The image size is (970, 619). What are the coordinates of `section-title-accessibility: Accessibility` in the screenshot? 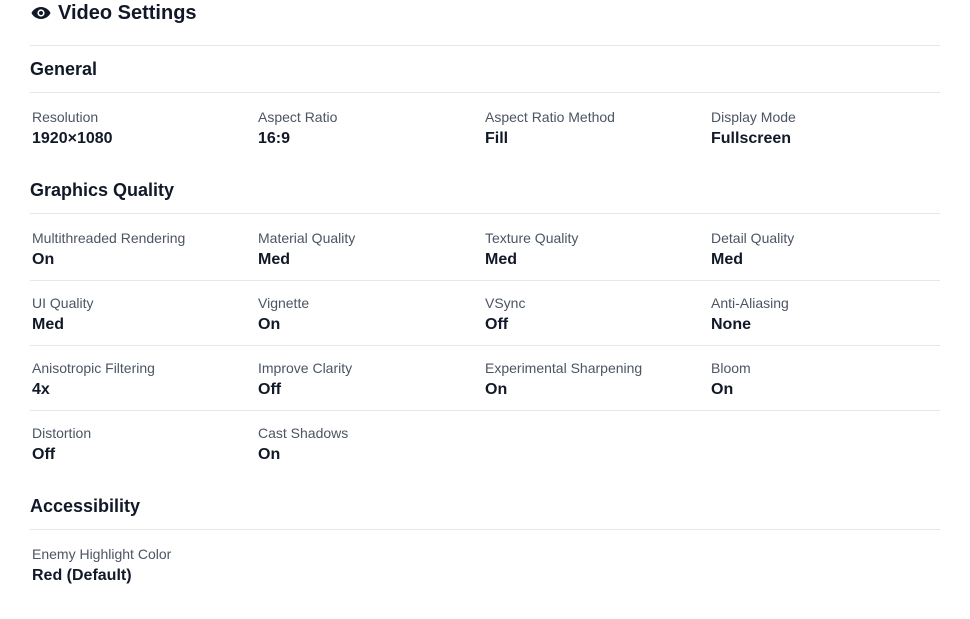 It's located at (85, 506).